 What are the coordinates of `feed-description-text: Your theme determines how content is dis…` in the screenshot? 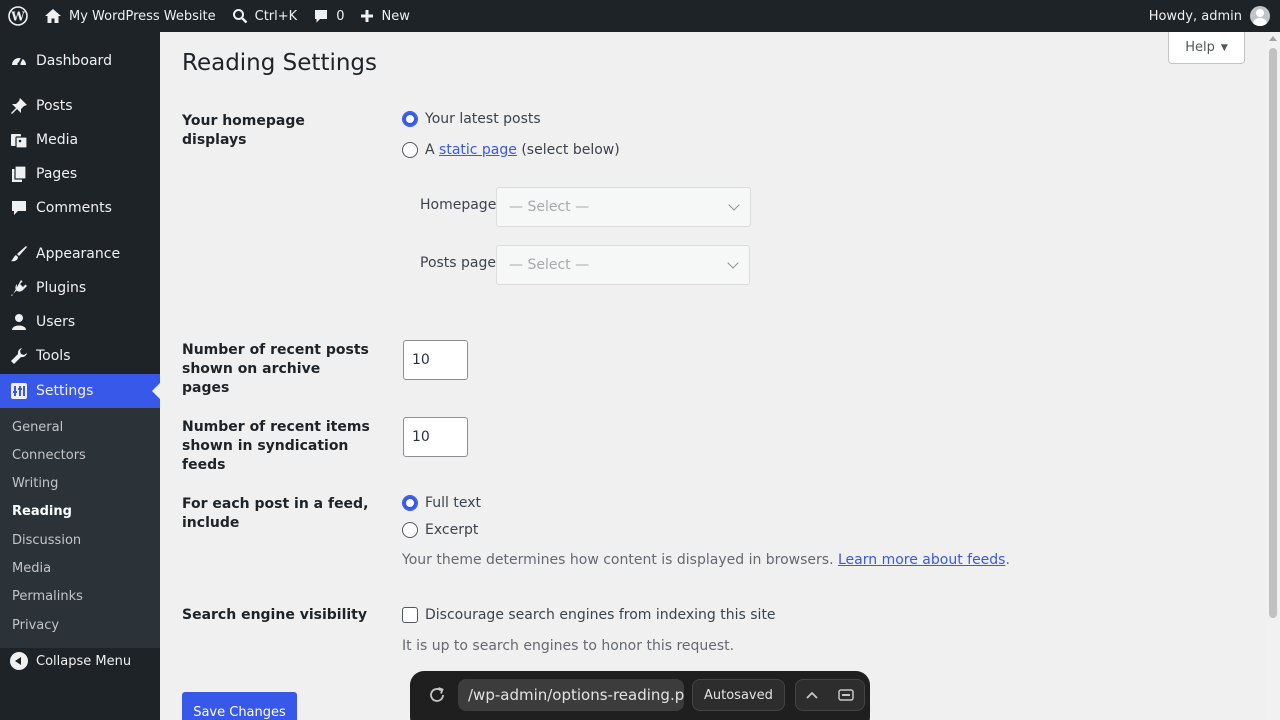 It's located at (618, 560).